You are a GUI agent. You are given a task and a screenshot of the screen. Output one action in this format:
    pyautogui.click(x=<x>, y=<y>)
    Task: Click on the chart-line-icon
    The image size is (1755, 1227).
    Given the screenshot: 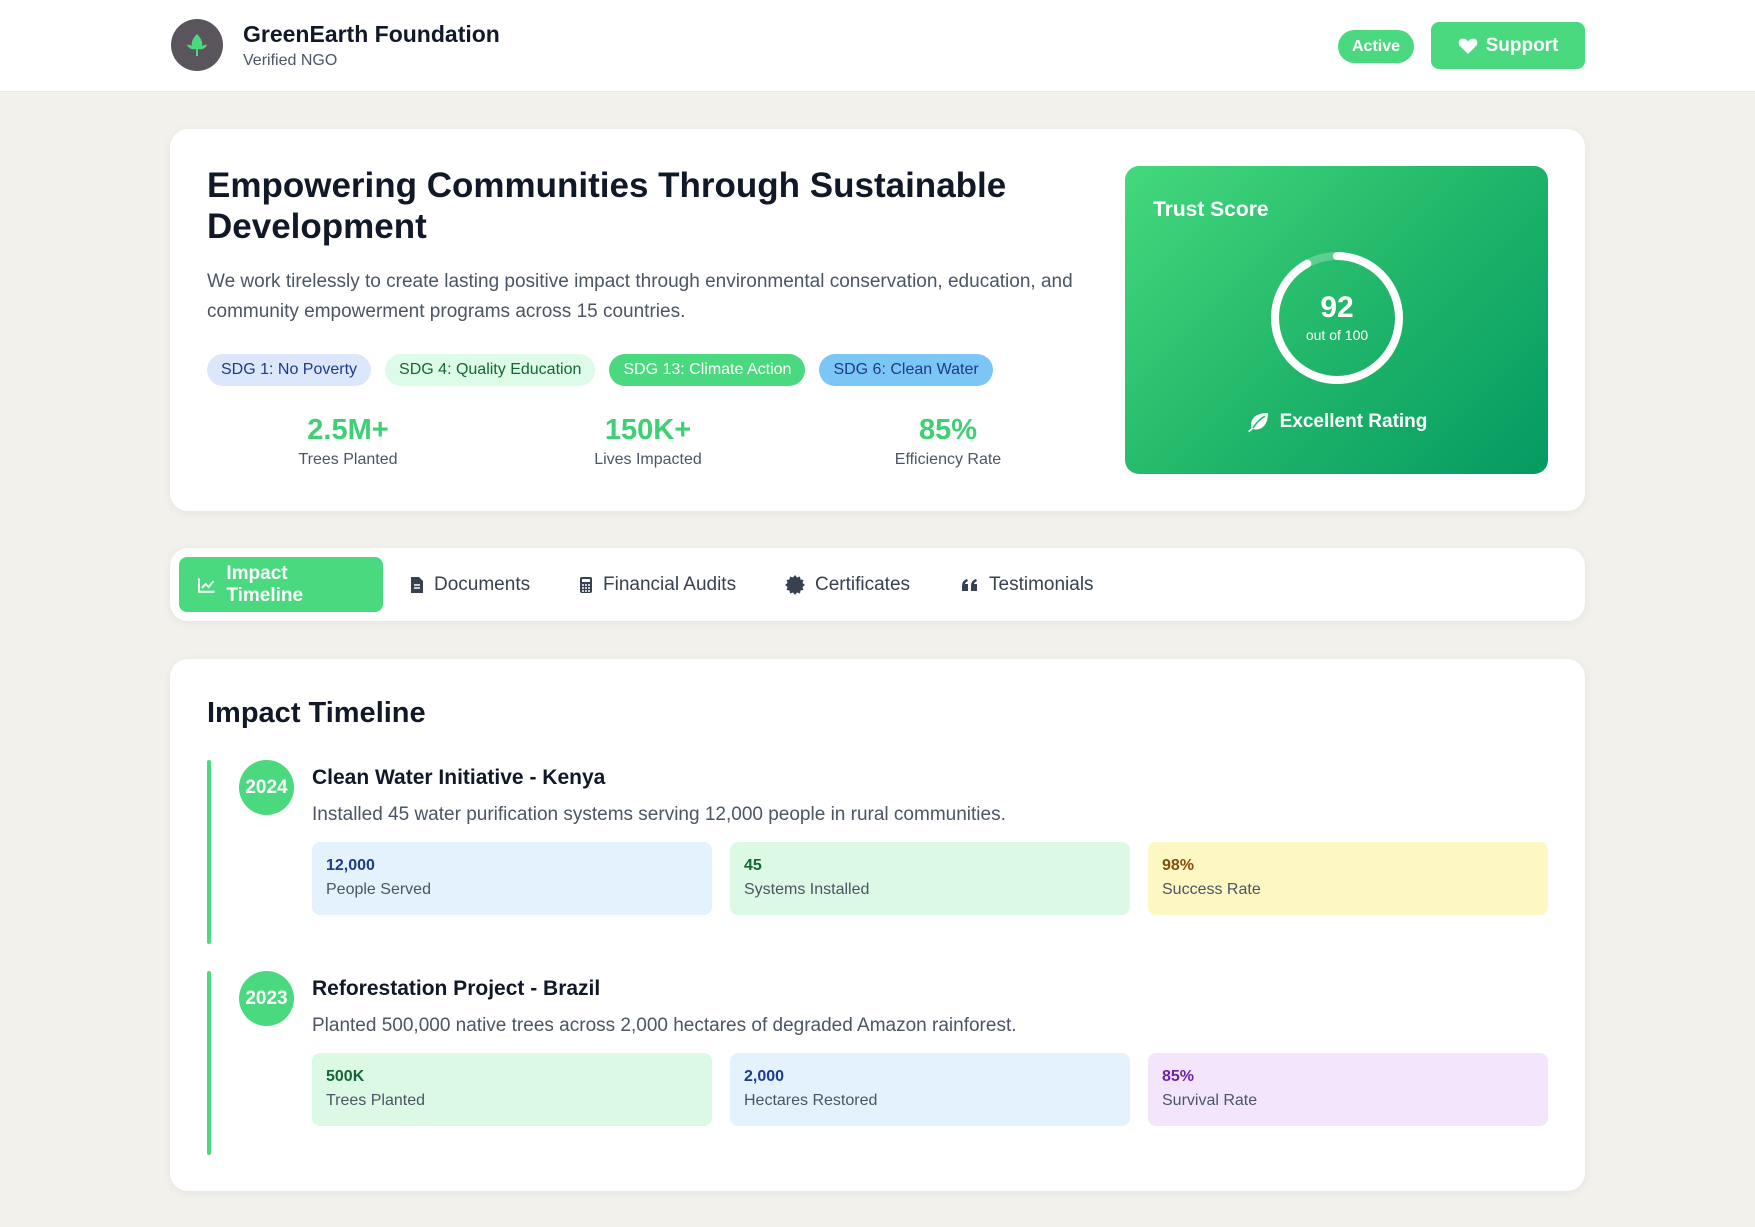 What is the action you would take?
    pyautogui.click(x=206, y=585)
    